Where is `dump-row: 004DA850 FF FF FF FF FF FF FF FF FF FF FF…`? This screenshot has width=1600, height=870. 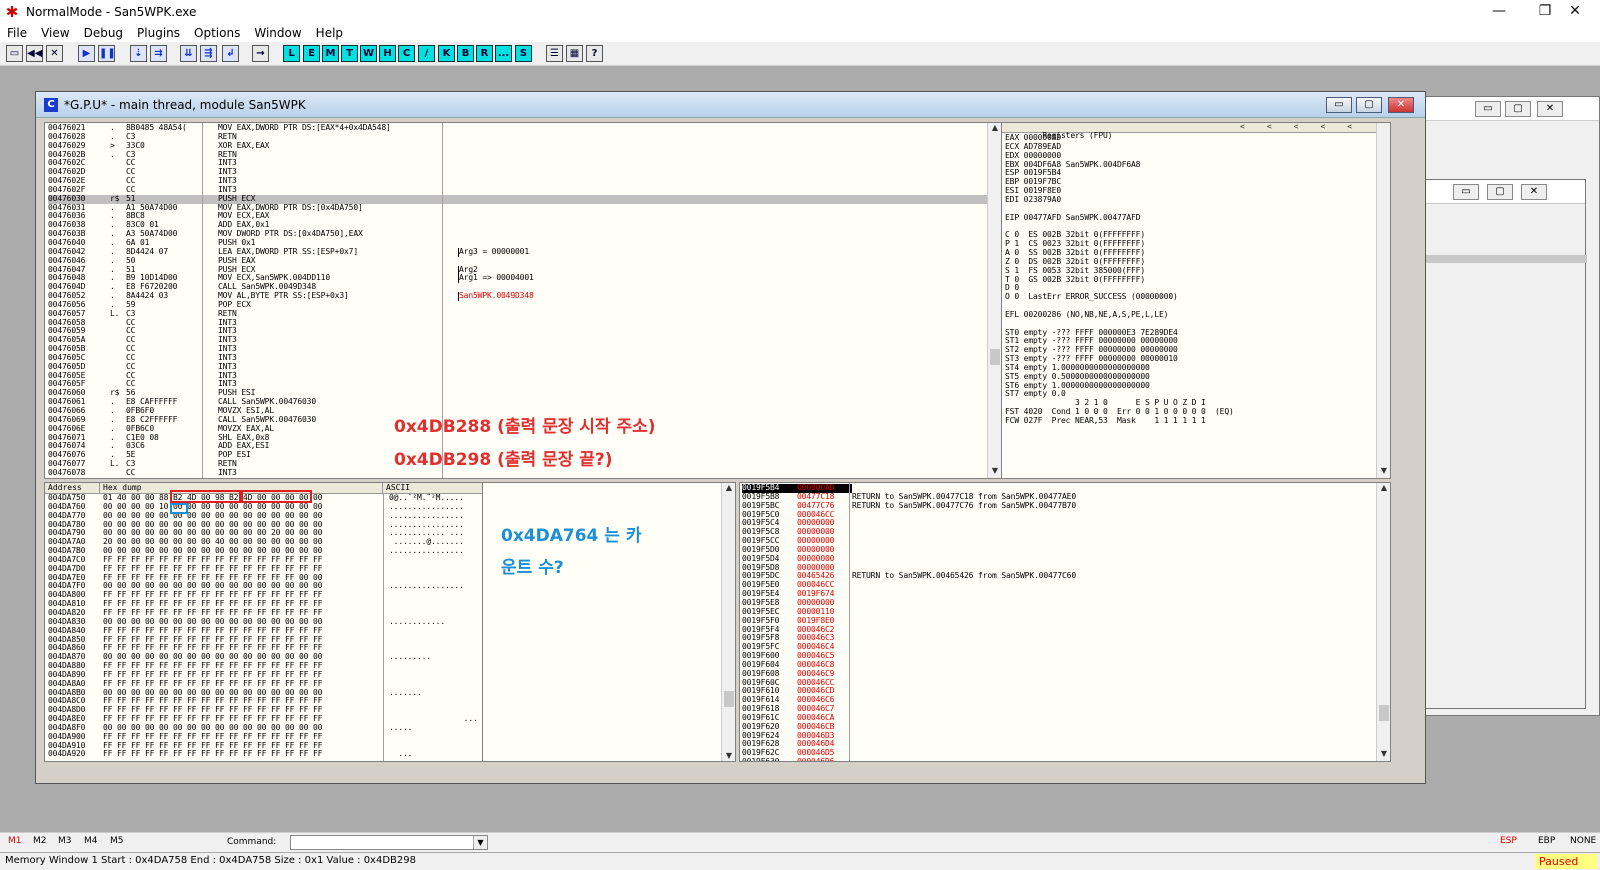 dump-row: 004DA850 FF FF FF FF FF FF FF FF FF FF FF… is located at coordinates (268, 640).